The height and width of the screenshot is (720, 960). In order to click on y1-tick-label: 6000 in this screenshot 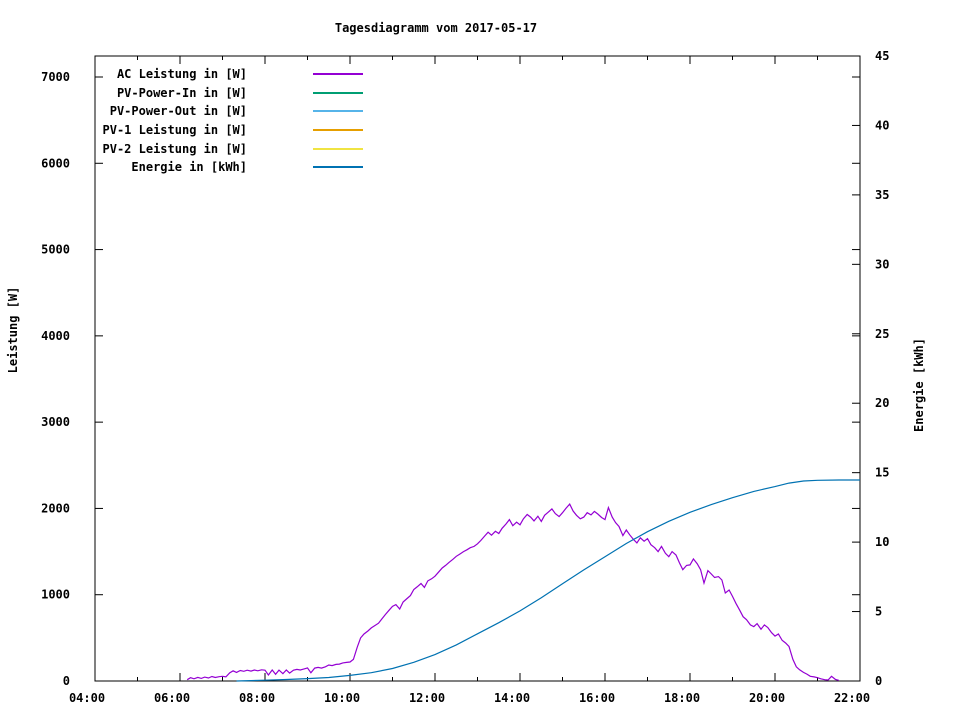, I will do `click(55, 163)`.